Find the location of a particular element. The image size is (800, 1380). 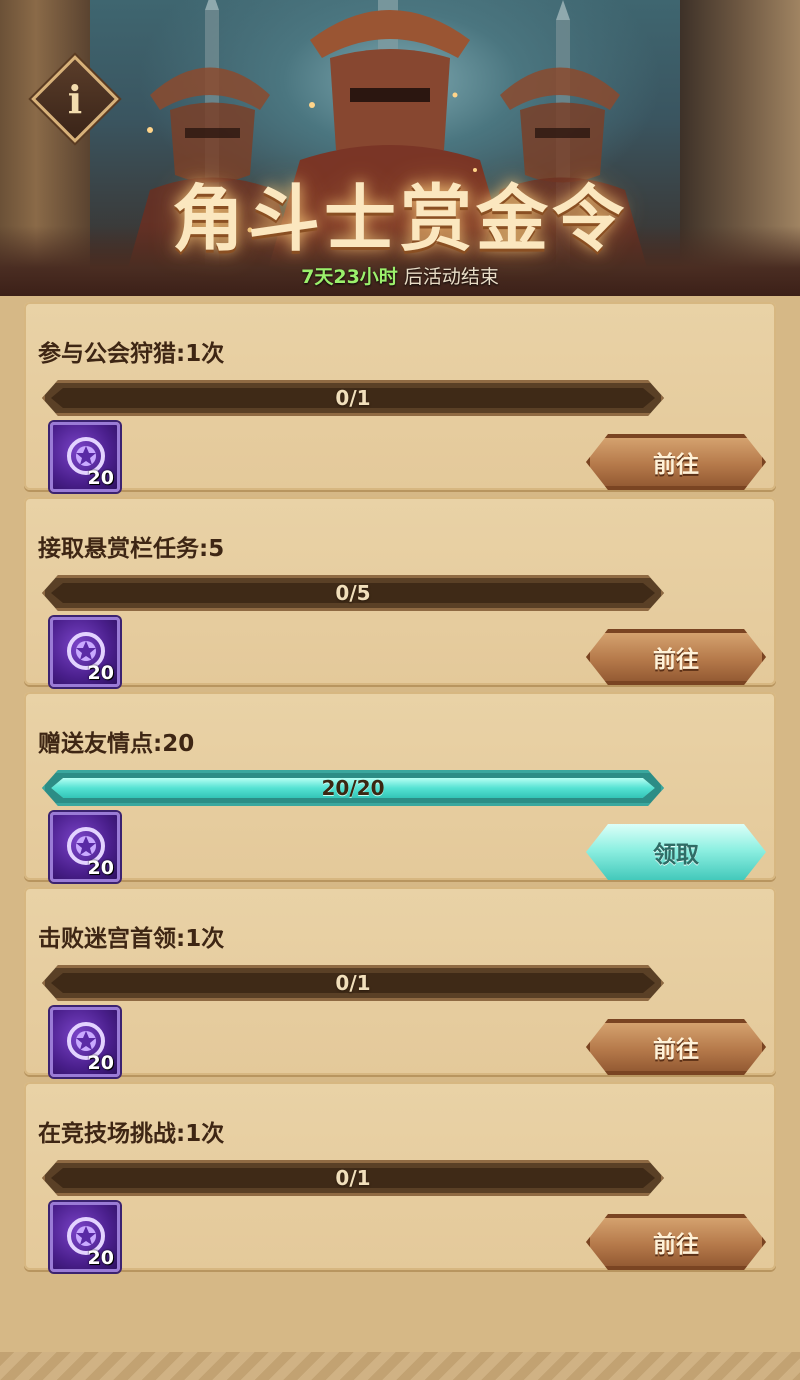

task-progress-text: 0/5 is located at coordinates (353, 593).